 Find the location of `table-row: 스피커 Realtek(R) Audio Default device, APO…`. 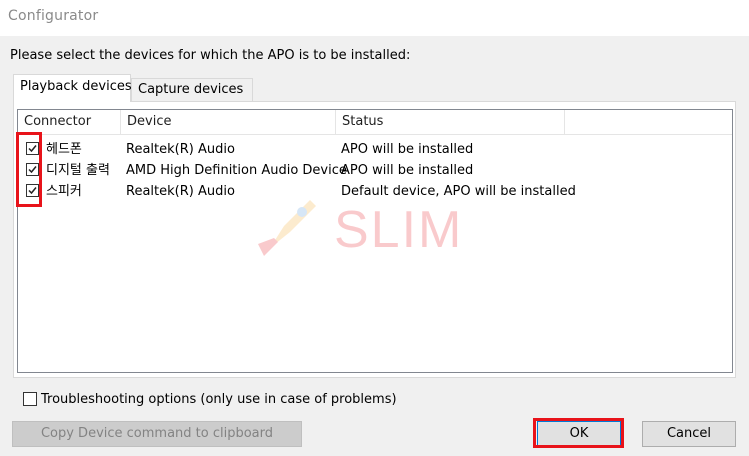

table-row: 스피커 Realtek(R) Audio Default device, APO… is located at coordinates (375, 191).